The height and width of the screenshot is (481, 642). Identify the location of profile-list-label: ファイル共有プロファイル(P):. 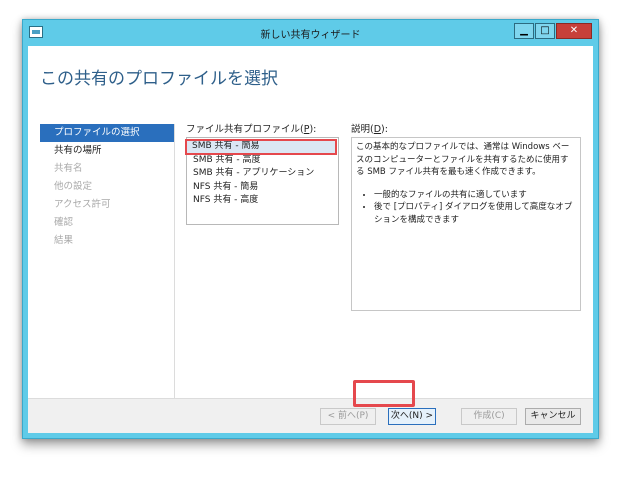
(251, 129).